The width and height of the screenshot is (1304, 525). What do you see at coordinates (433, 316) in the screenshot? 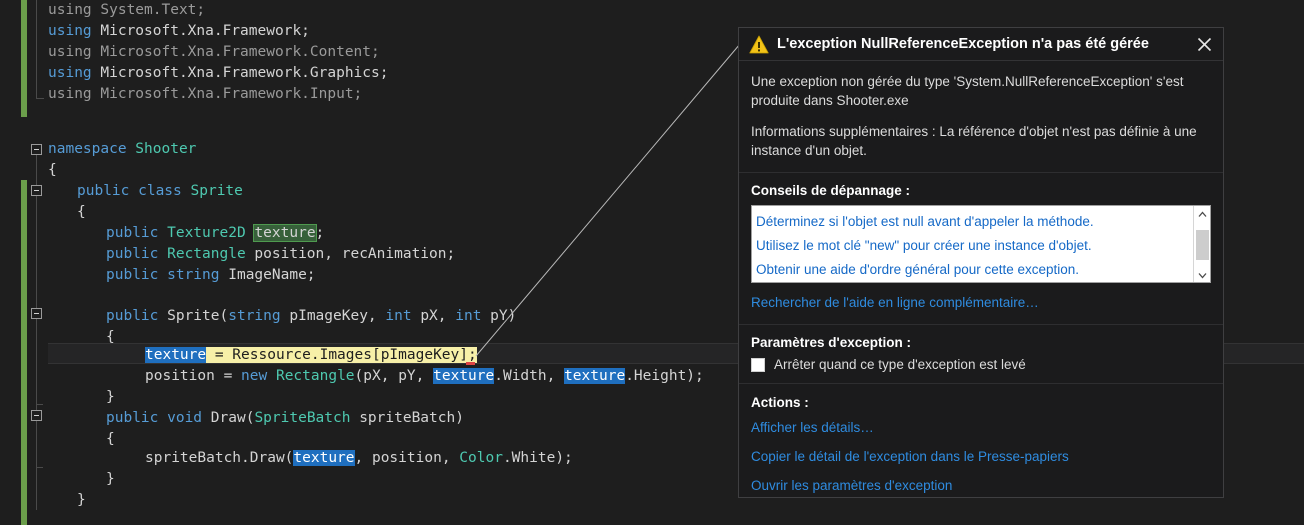
I see `code-text: pX,` at bounding box center [433, 316].